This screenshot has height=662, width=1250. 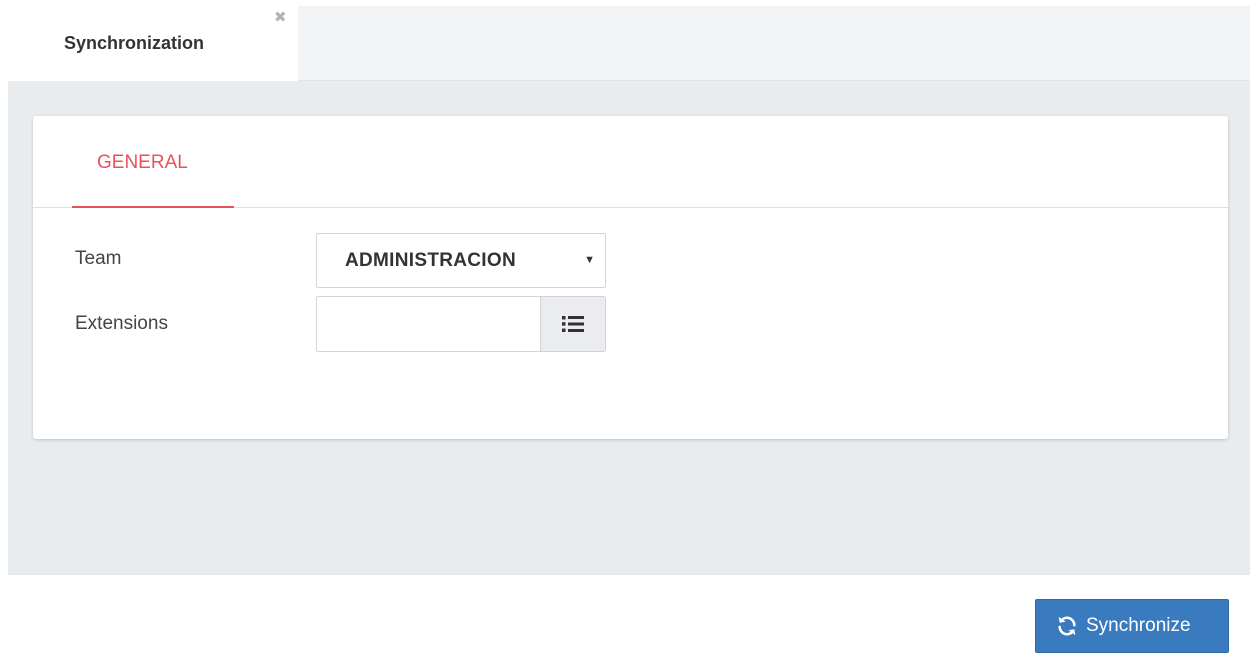 I want to click on extensions-label: Extensions, so click(x=121, y=323).